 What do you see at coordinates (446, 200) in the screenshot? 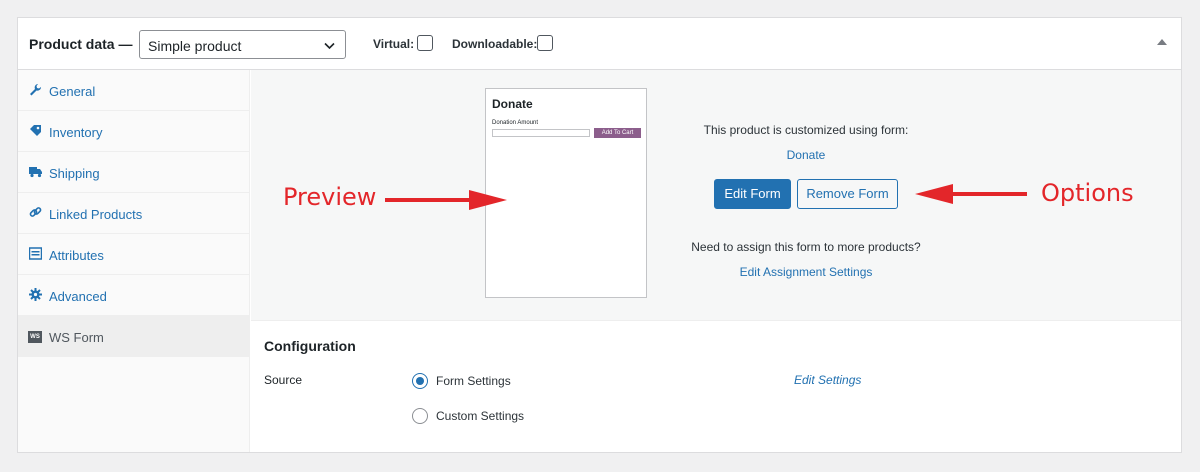
I see `arrow-right-icon` at bounding box center [446, 200].